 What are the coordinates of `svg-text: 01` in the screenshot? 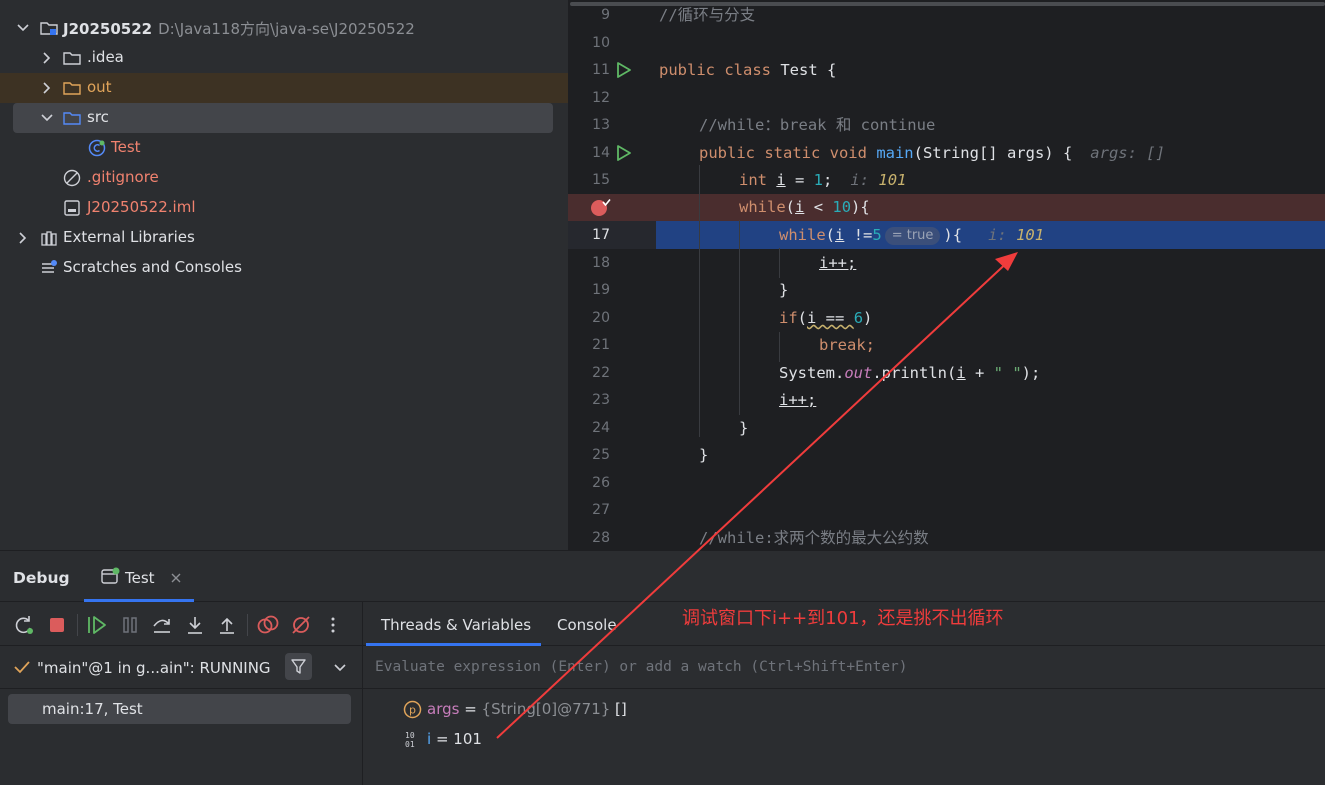 It's located at (410, 744).